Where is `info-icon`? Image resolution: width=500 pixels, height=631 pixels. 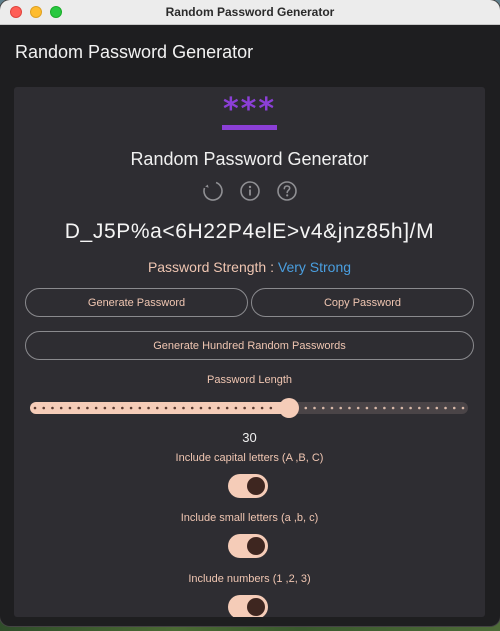
info-icon is located at coordinates (250, 191).